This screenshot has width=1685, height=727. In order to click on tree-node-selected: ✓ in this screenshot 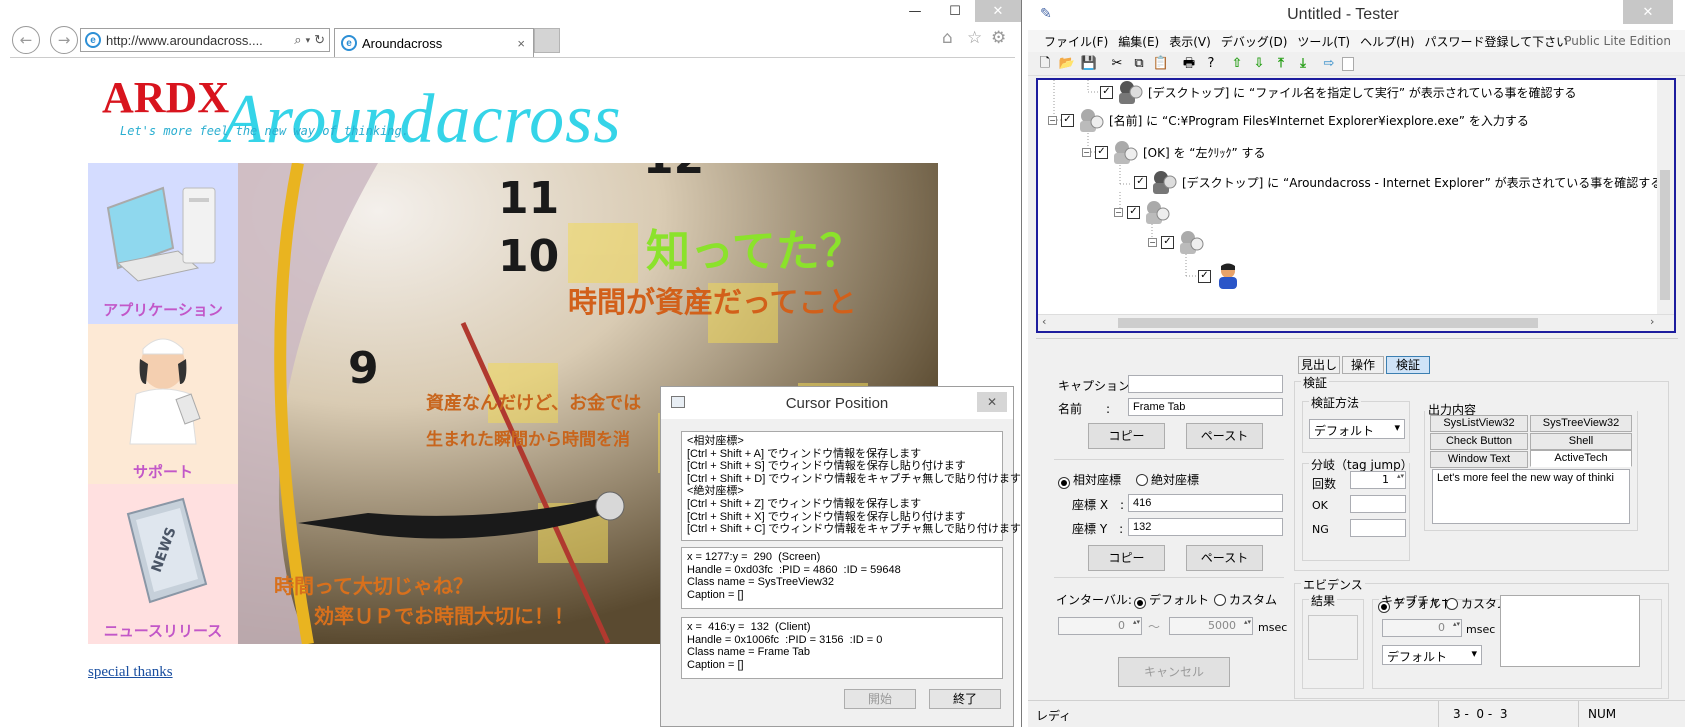, I will do `click(1222, 276)`.